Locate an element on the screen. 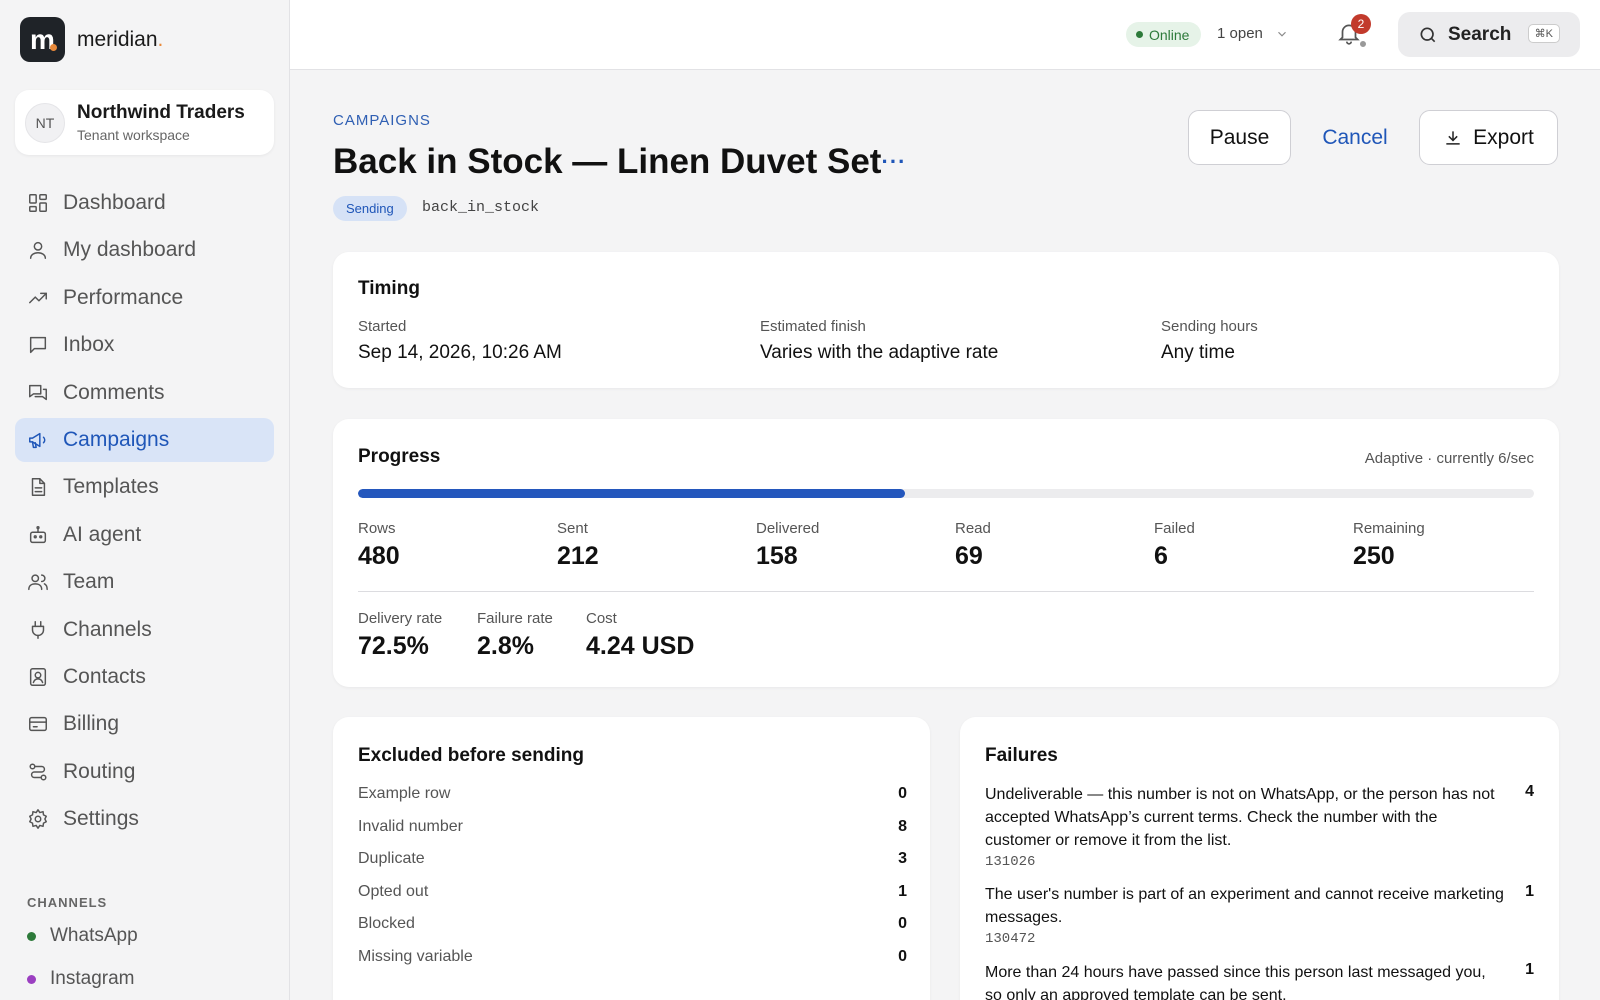  estimated-finish-value: Varies with the adaptive rate is located at coordinates (879, 352).